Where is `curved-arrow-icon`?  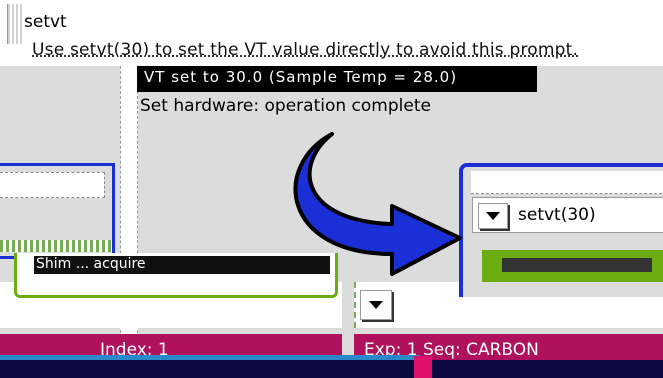 curved-arrow-icon is located at coordinates (377, 204).